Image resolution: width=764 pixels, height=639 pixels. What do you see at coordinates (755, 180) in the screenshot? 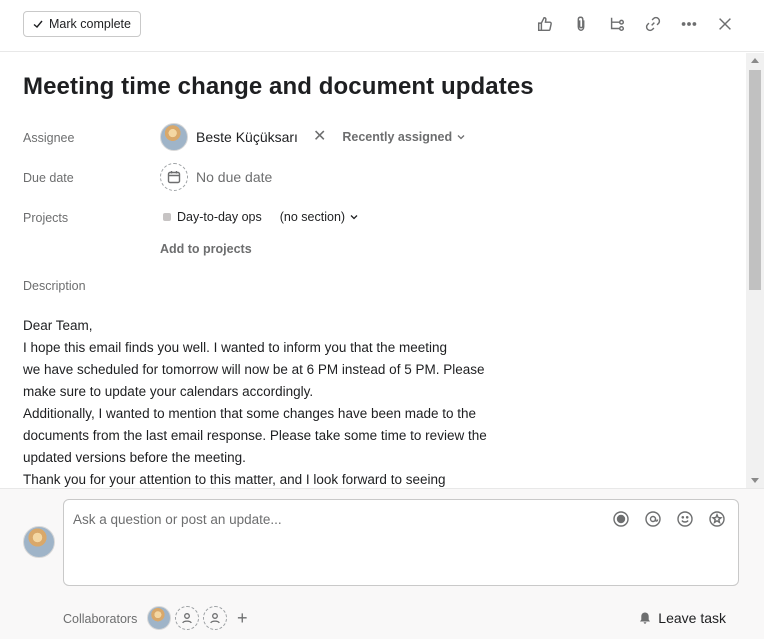
I see `scrollbar-thumb` at bounding box center [755, 180].